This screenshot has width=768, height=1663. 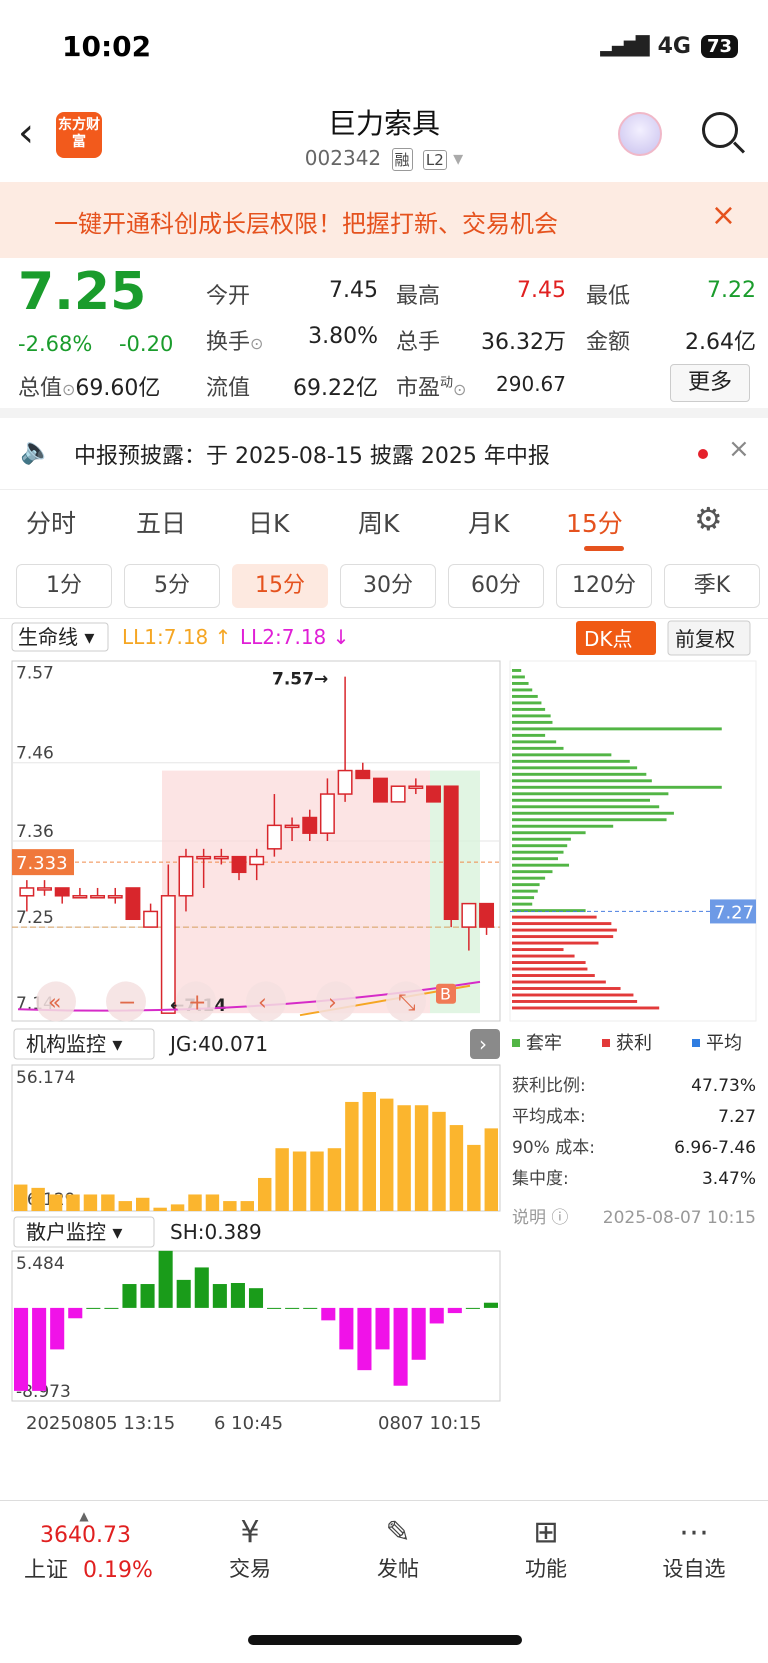 What do you see at coordinates (161, 522) in the screenshot?
I see `tab-five-day: 五日` at bounding box center [161, 522].